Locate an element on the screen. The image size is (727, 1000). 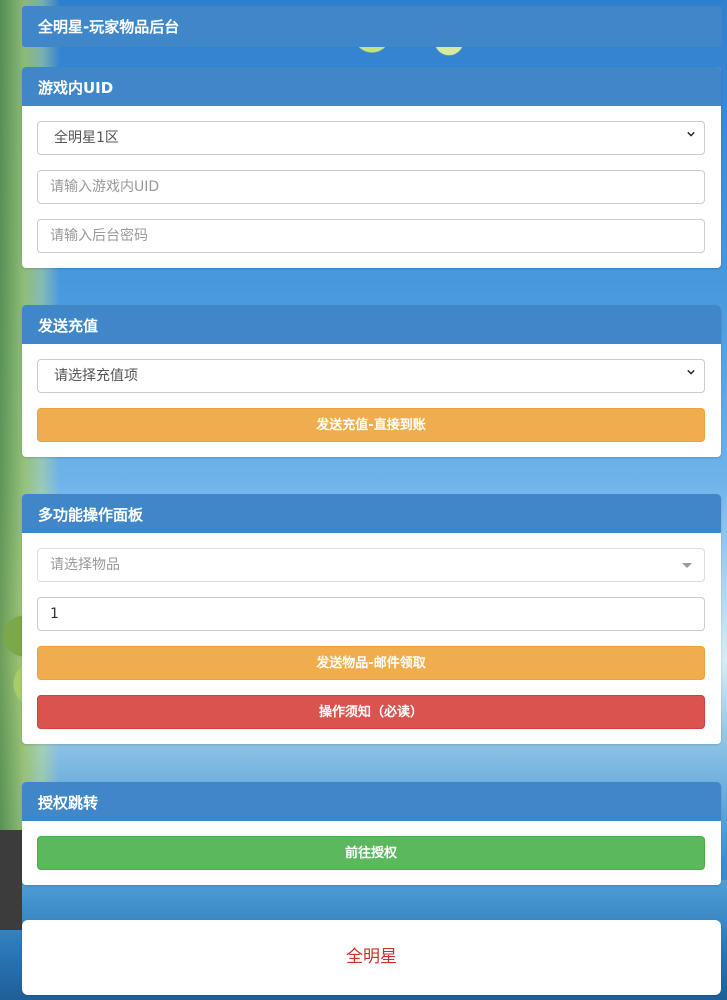
server-select-value: 全明星1区 is located at coordinates (86, 138).